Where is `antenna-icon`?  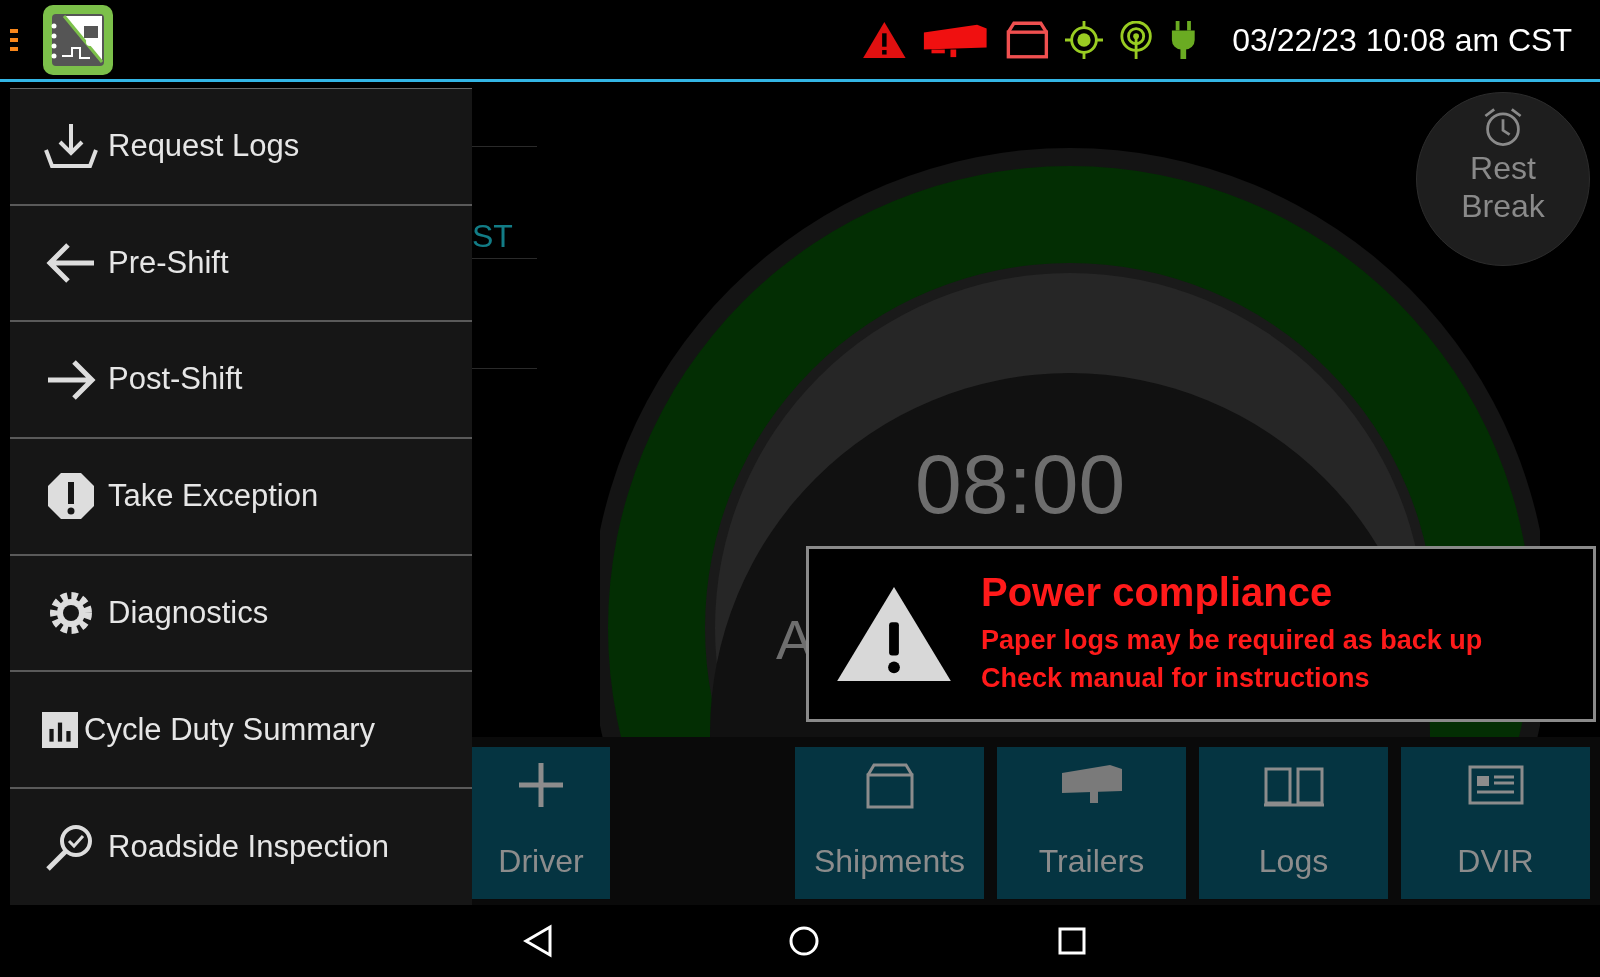
antenna-icon is located at coordinates (1136, 39).